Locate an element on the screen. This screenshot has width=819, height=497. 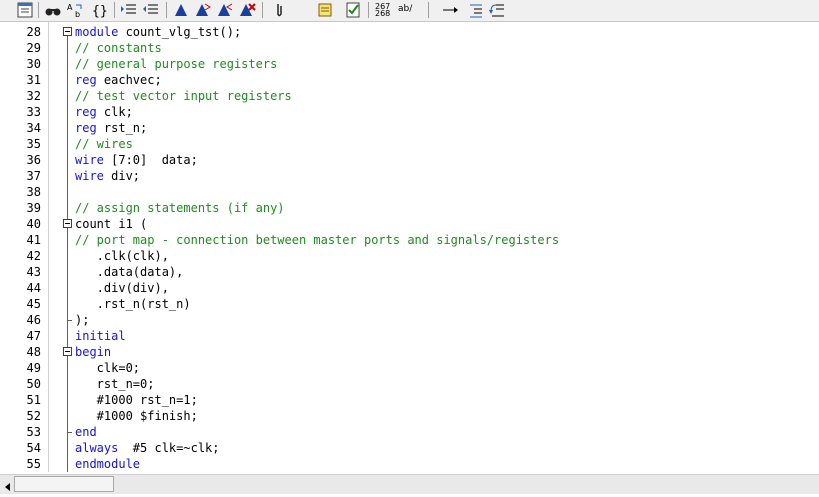
line-number: 47 is located at coordinates (33, 336).